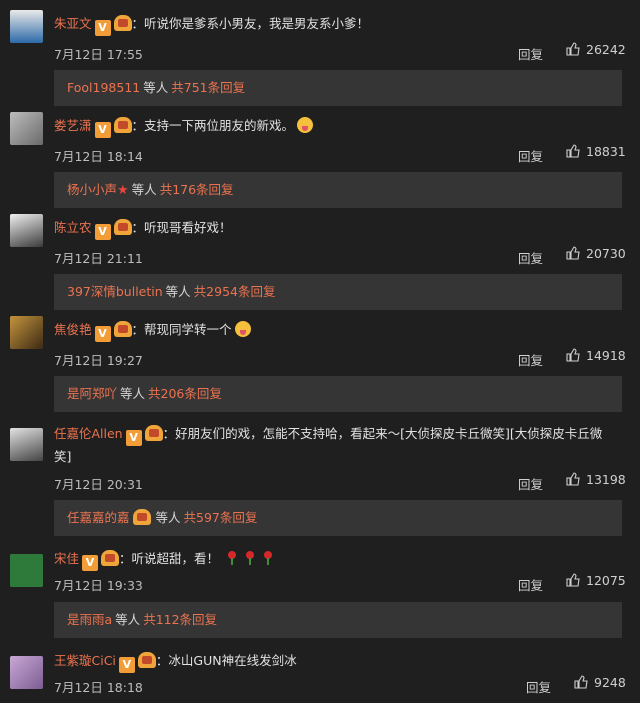 This screenshot has width=640, height=703. Describe the element at coordinates (98, 517) in the screenshot. I see `reply-user: 任嘉嘉的嘉` at that location.